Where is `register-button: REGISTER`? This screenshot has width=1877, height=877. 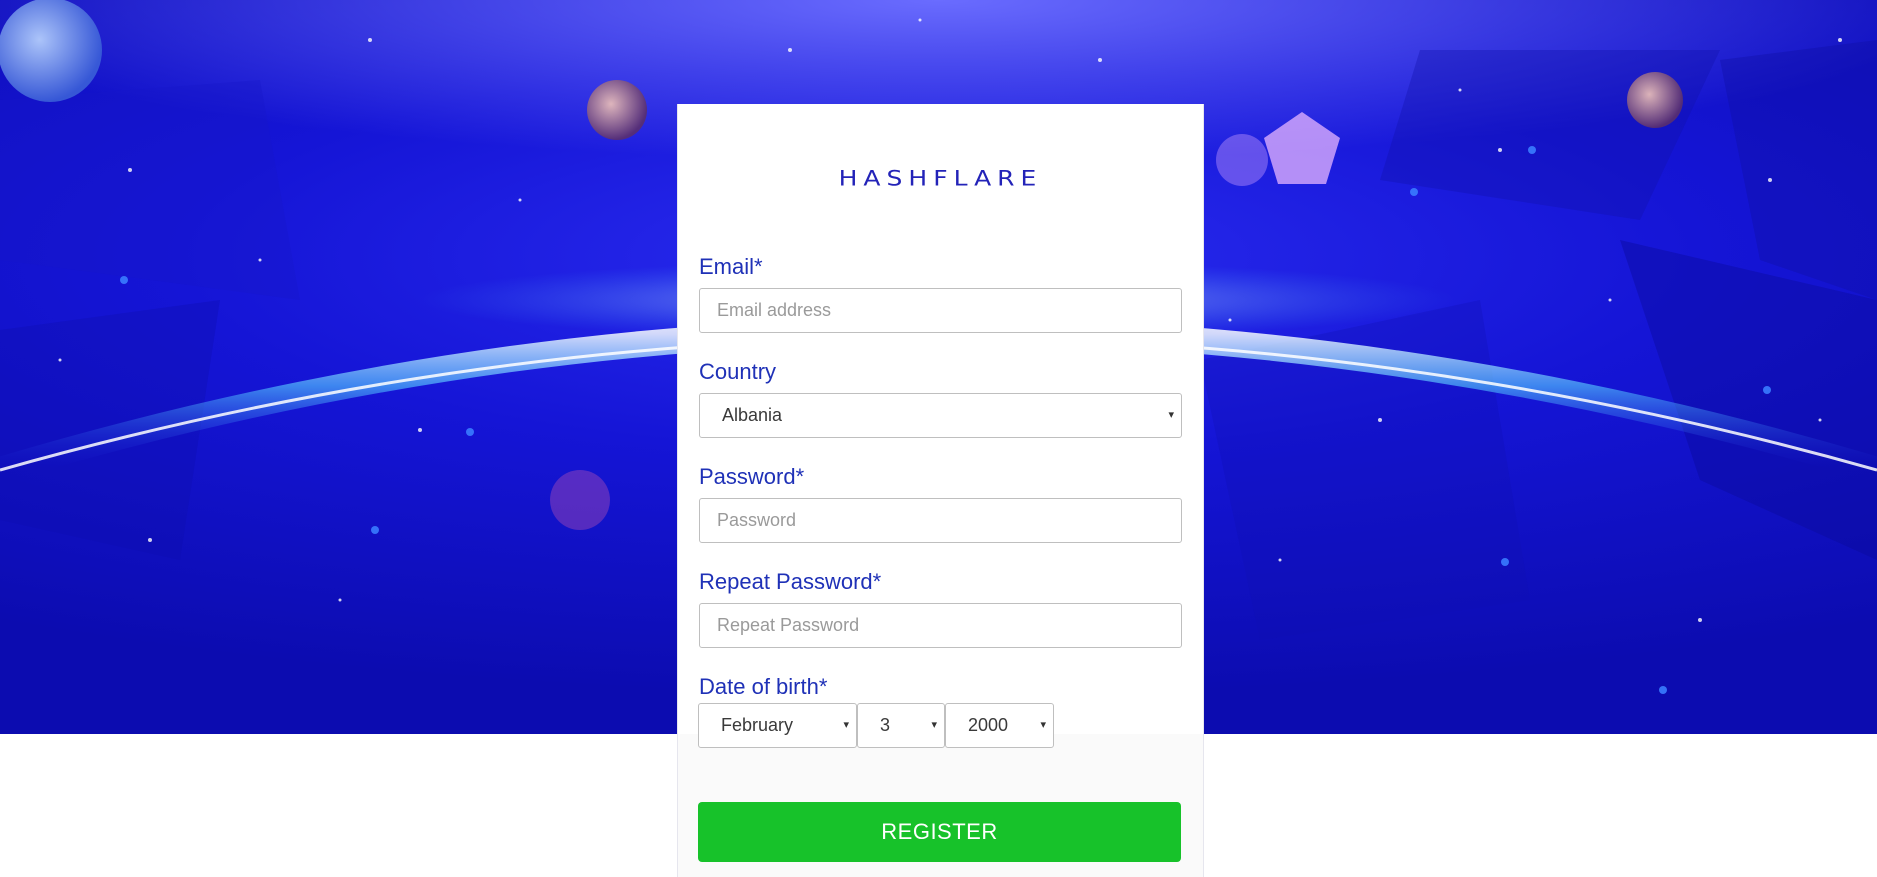
register-button: REGISTER is located at coordinates (939, 832).